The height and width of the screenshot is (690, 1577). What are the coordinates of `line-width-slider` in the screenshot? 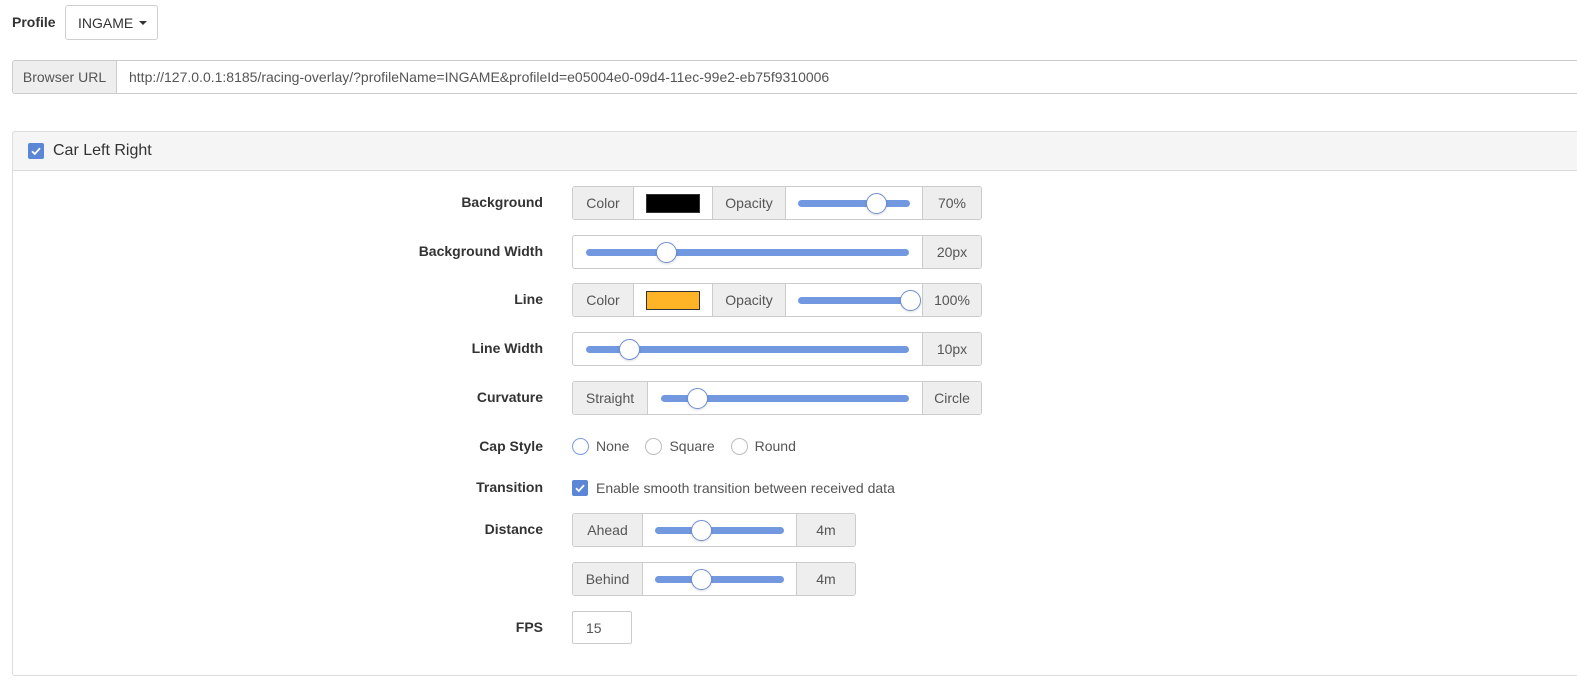 It's located at (747, 349).